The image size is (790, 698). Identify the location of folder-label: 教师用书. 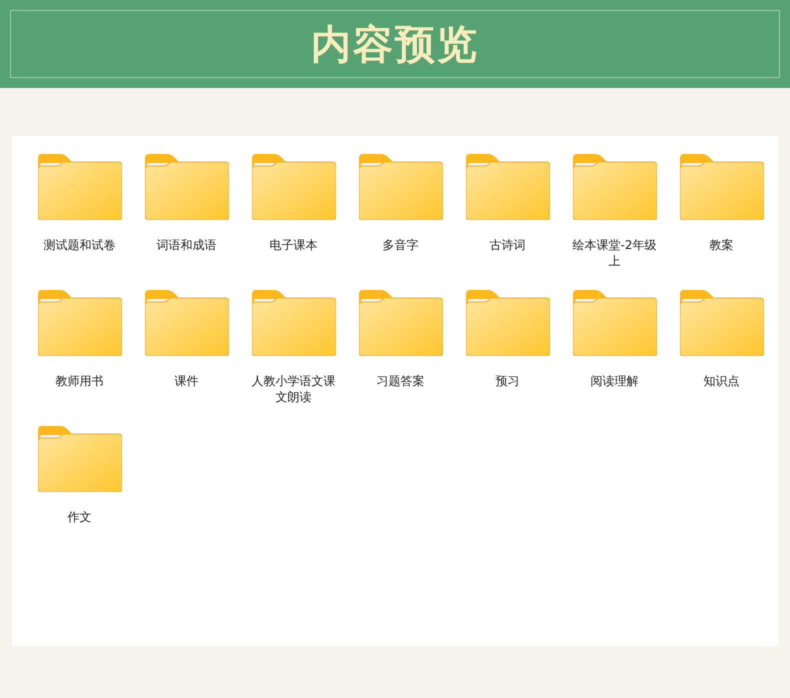
(80, 381).